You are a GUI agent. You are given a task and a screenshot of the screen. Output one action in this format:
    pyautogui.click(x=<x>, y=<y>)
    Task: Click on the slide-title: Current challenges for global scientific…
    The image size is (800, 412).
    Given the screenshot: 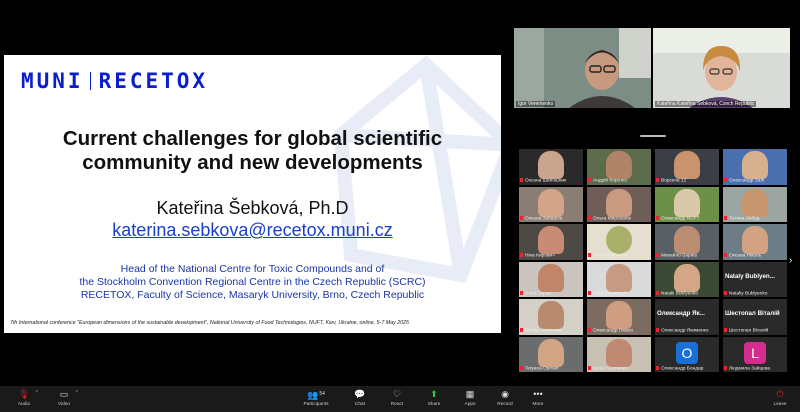 What is the action you would take?
    pyautogui.click(x=252, y=151)
    